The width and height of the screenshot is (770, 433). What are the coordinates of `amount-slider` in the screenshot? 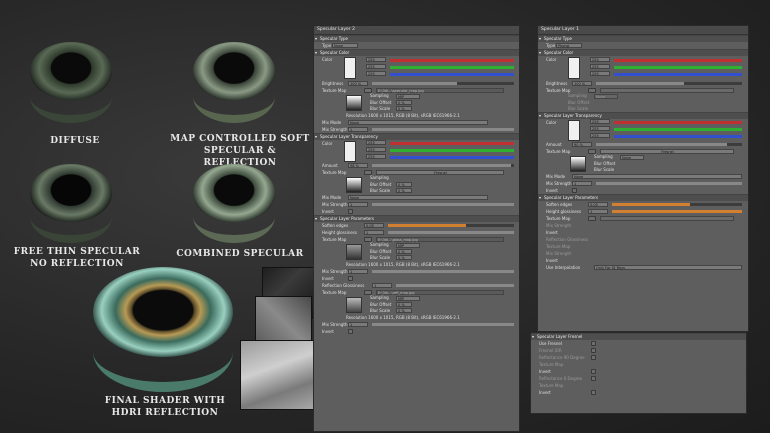 It's located at (443, 165).